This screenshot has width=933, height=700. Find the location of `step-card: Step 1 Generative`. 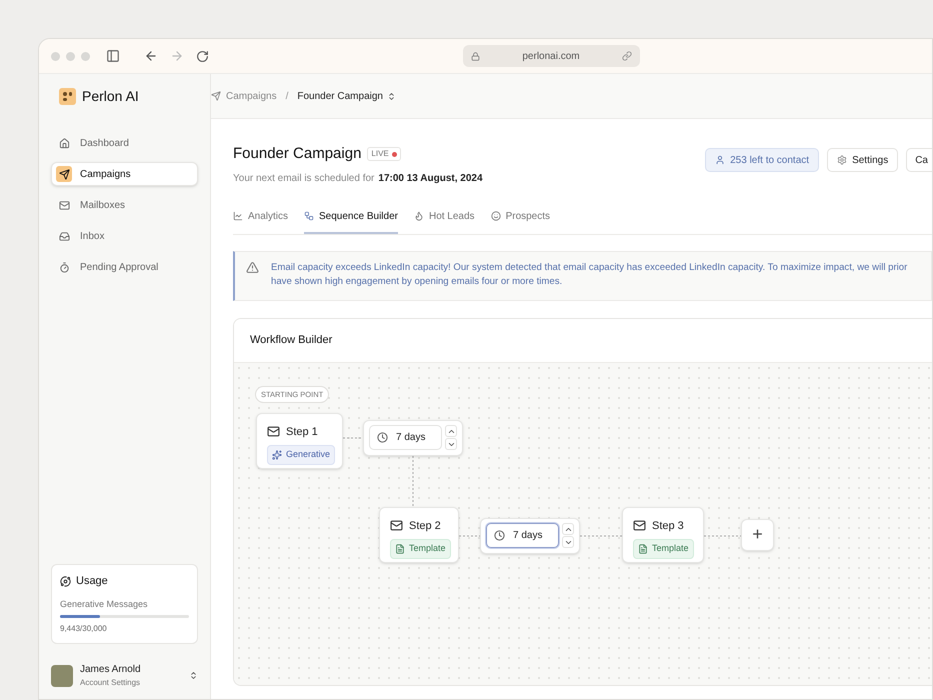

step-card: Step 1 Generative is located at coordinates (299, 440).